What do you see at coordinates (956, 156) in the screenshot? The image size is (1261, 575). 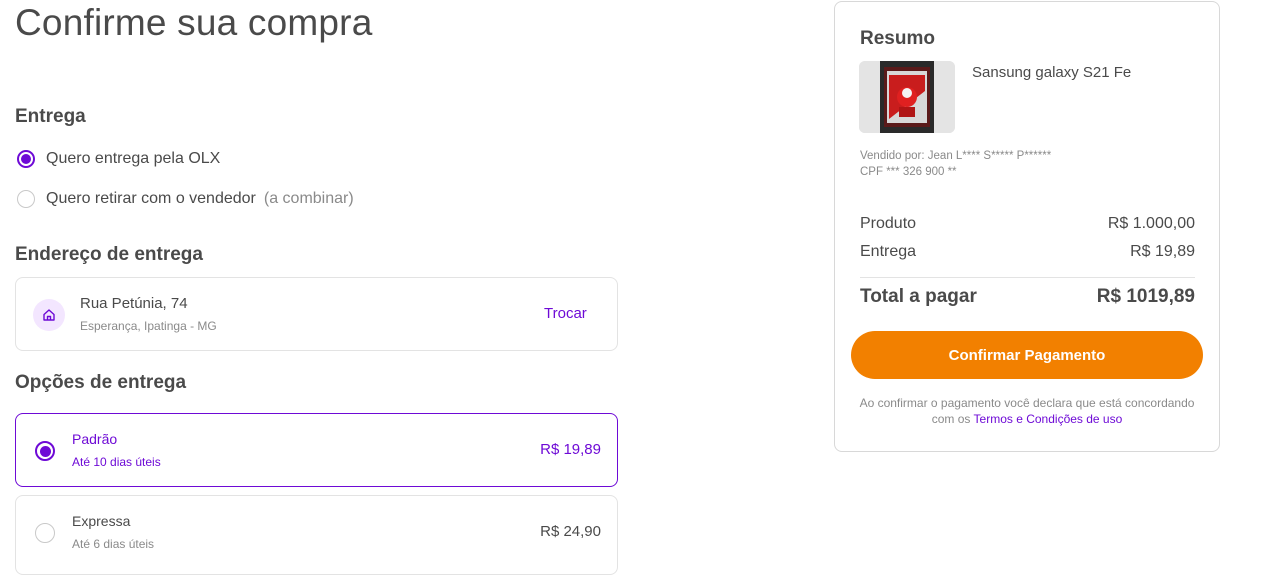 I see `seller-name: Vendido por: Jean L**** S***** P******` at bounding box center [956, 156].